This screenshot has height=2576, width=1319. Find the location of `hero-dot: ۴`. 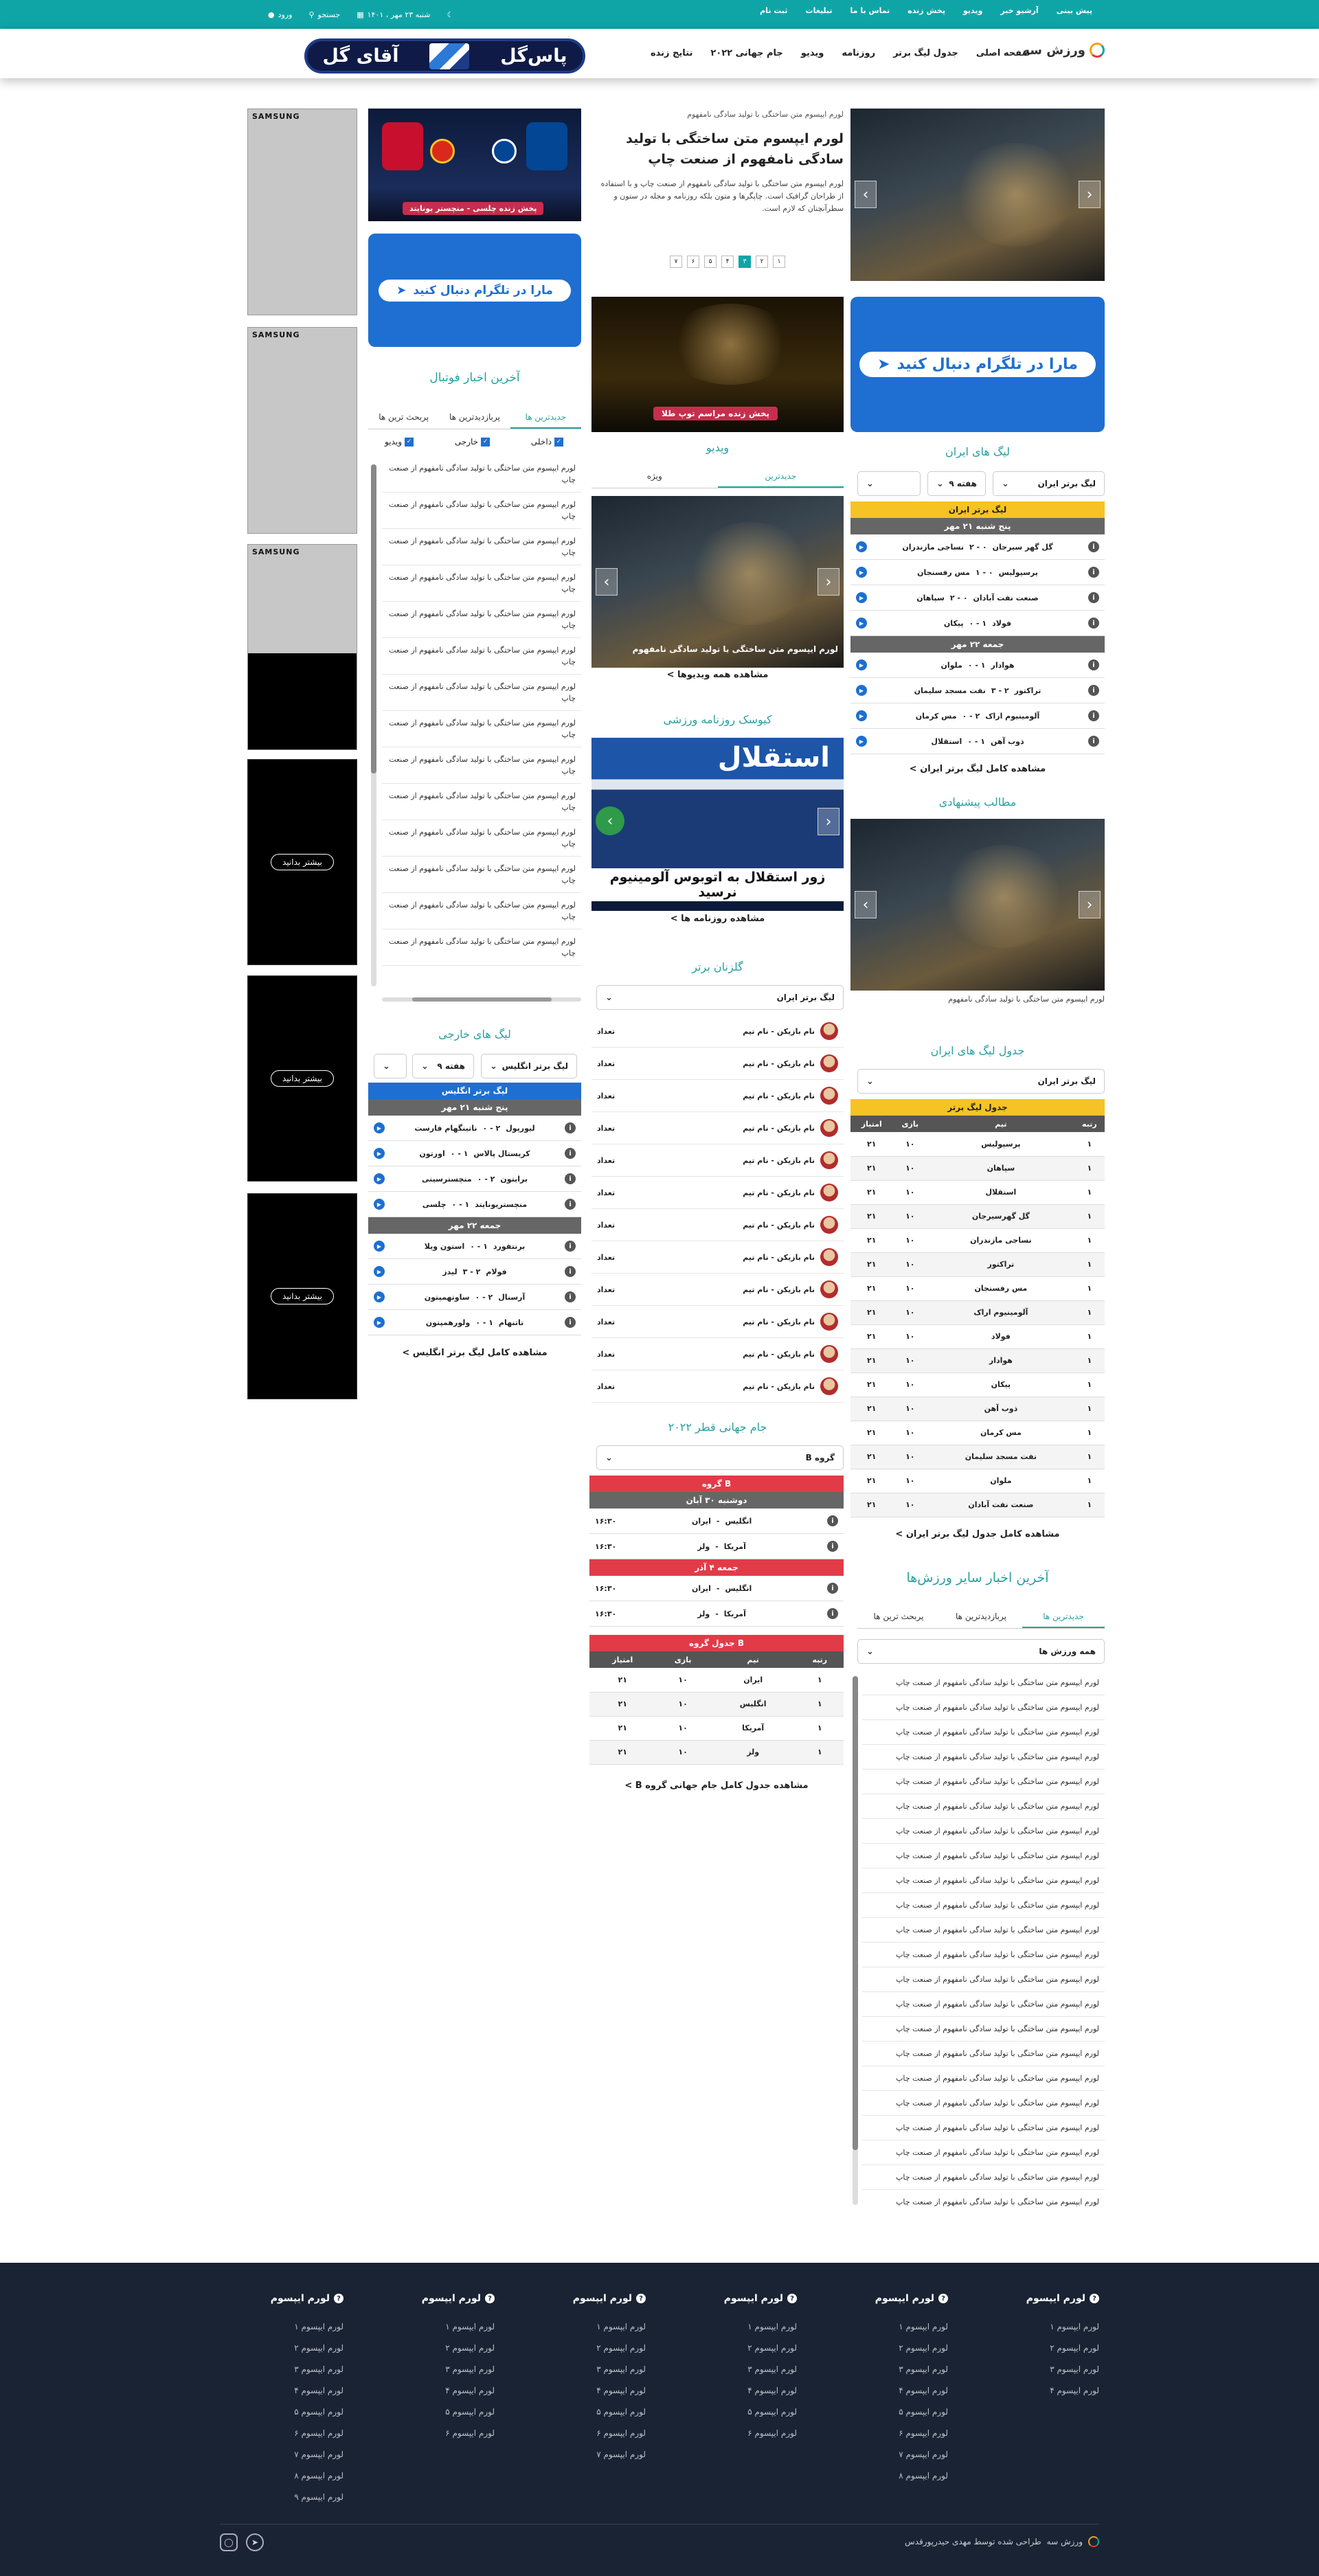

hero-dot: ۴ is located at coordinates (728, 262).